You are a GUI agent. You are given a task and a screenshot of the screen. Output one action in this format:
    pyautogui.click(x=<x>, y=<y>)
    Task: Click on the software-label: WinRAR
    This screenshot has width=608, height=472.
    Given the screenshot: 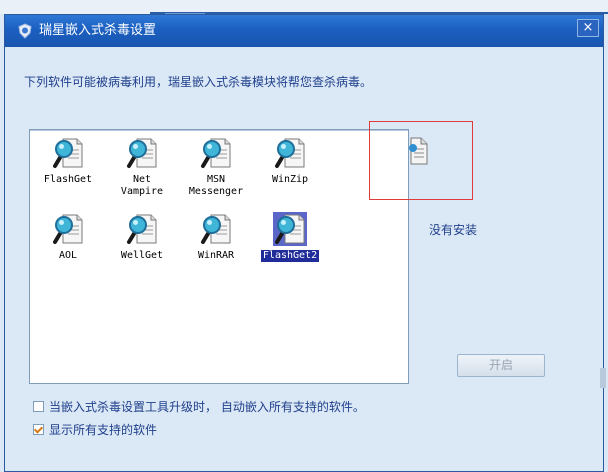 What is the action you would take?
    pyautogui.click(x=216, y=255)
    